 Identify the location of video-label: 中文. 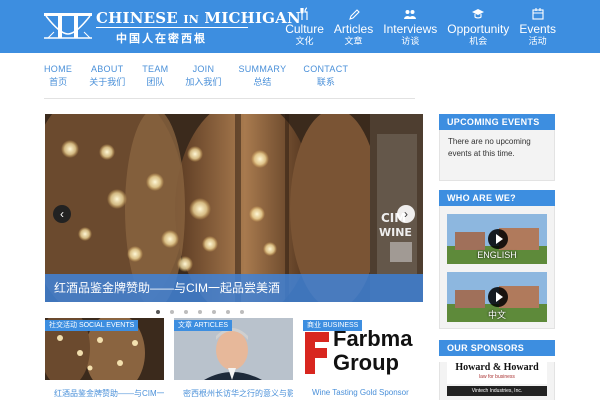
(496, 315).